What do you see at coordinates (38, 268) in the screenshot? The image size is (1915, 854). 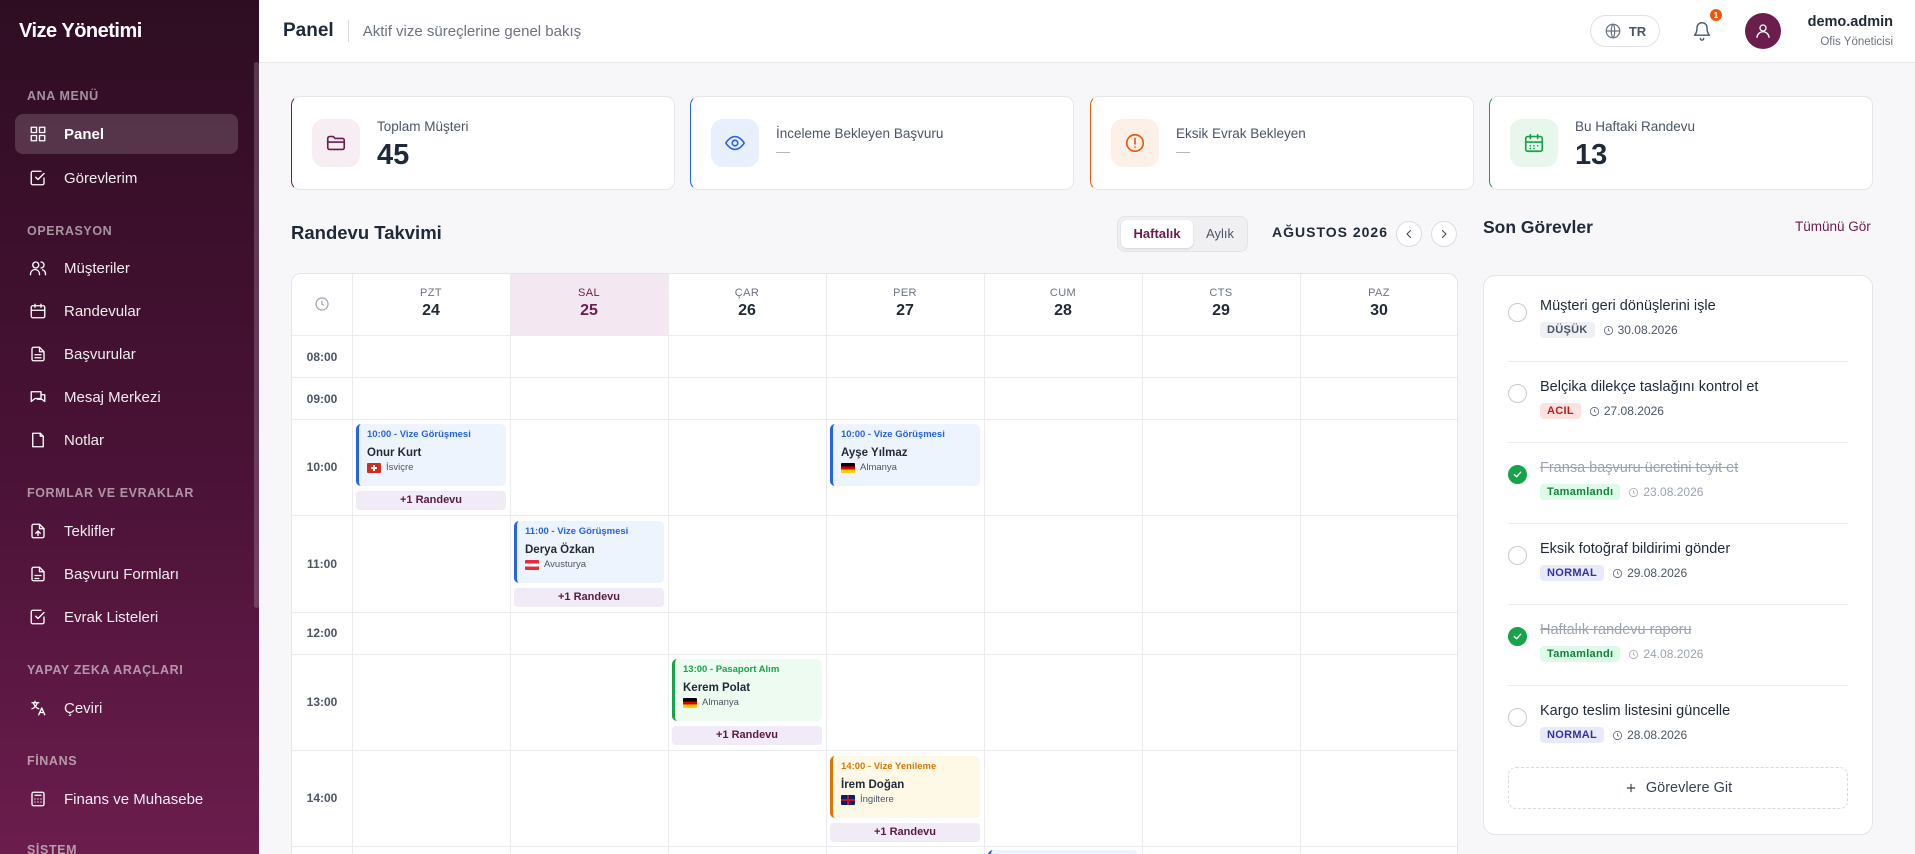 I see `users-icon` at bounding box center [38, 268].